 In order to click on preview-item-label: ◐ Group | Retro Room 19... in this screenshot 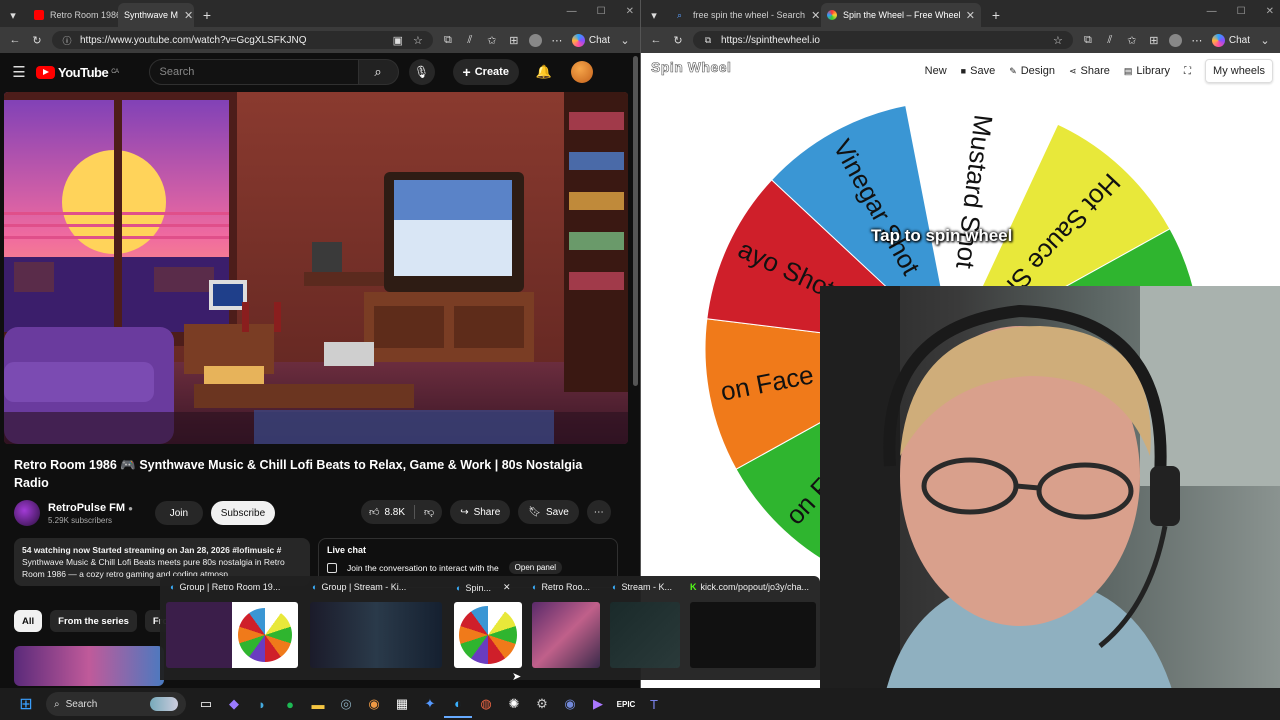, I will do `click(237, 587)`.